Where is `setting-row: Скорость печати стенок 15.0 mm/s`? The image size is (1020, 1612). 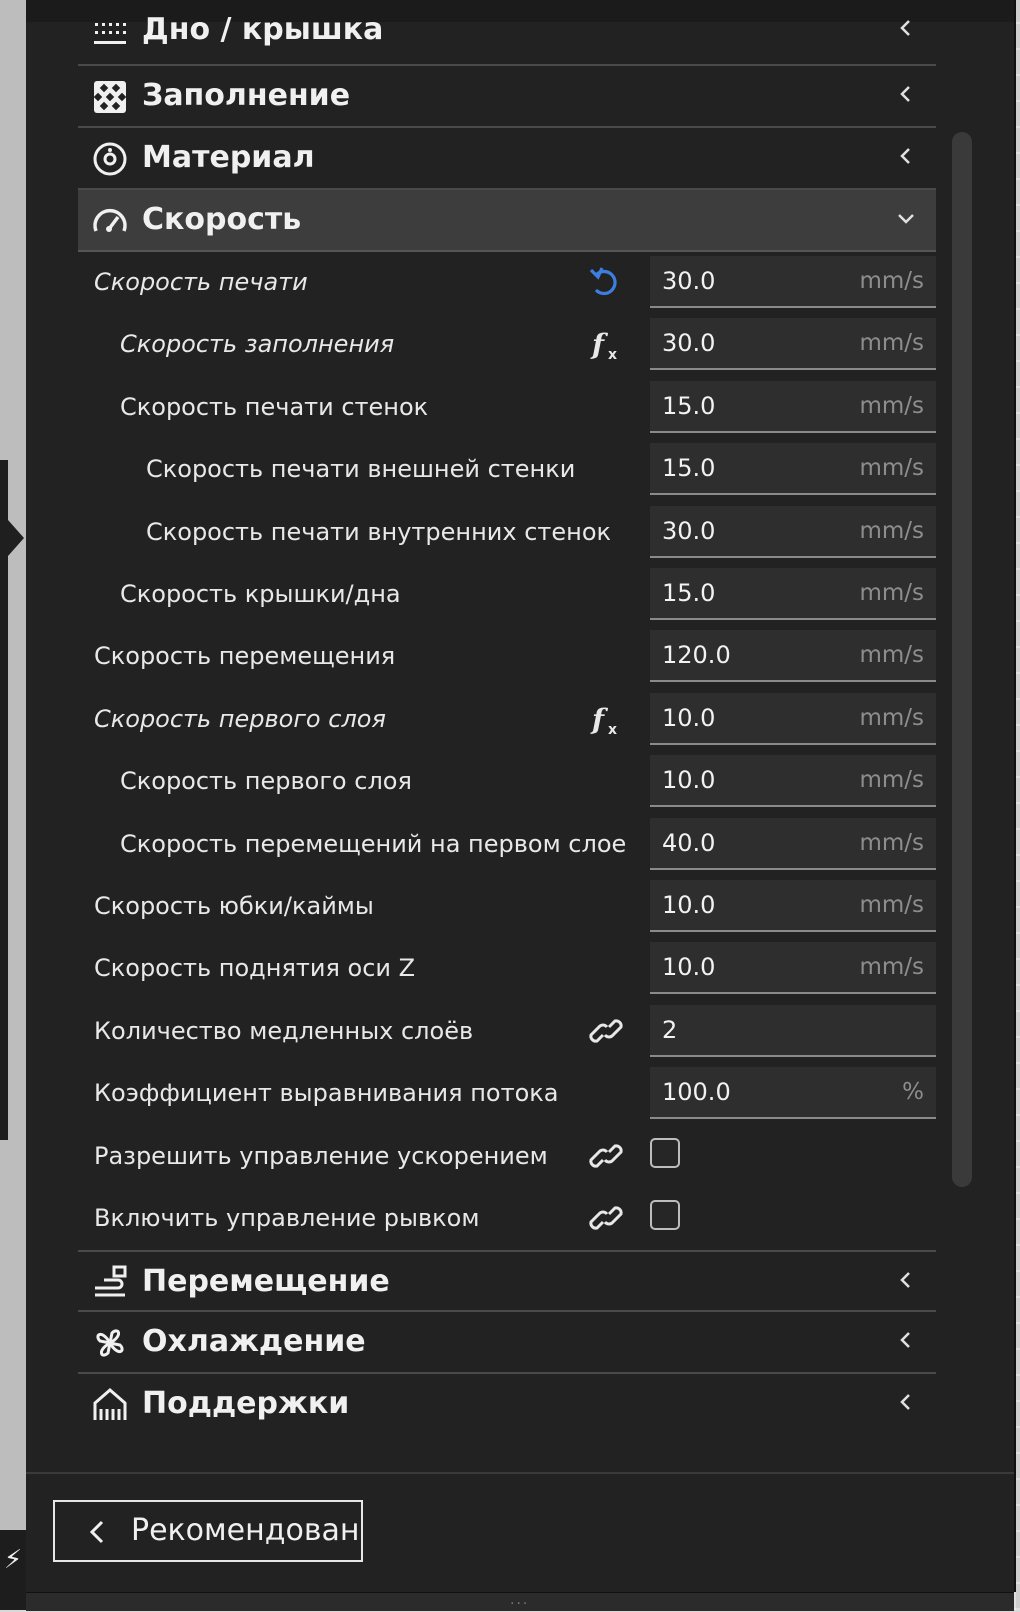 setting-row: Скорость печати стенок 15.0 mm/s is located at coordinates (507, 407).